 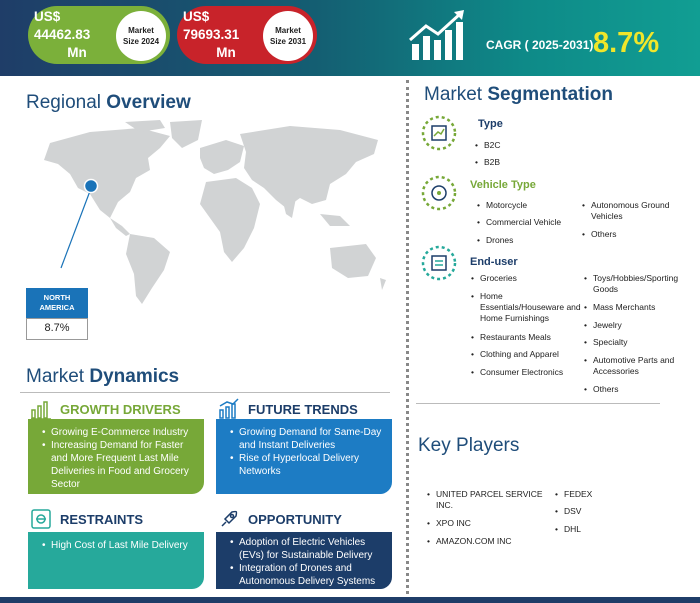 What do you see at coordinates (41, 410) in the screenshot?
I see `bar-chart-icon` at bounding box center [41, 410].